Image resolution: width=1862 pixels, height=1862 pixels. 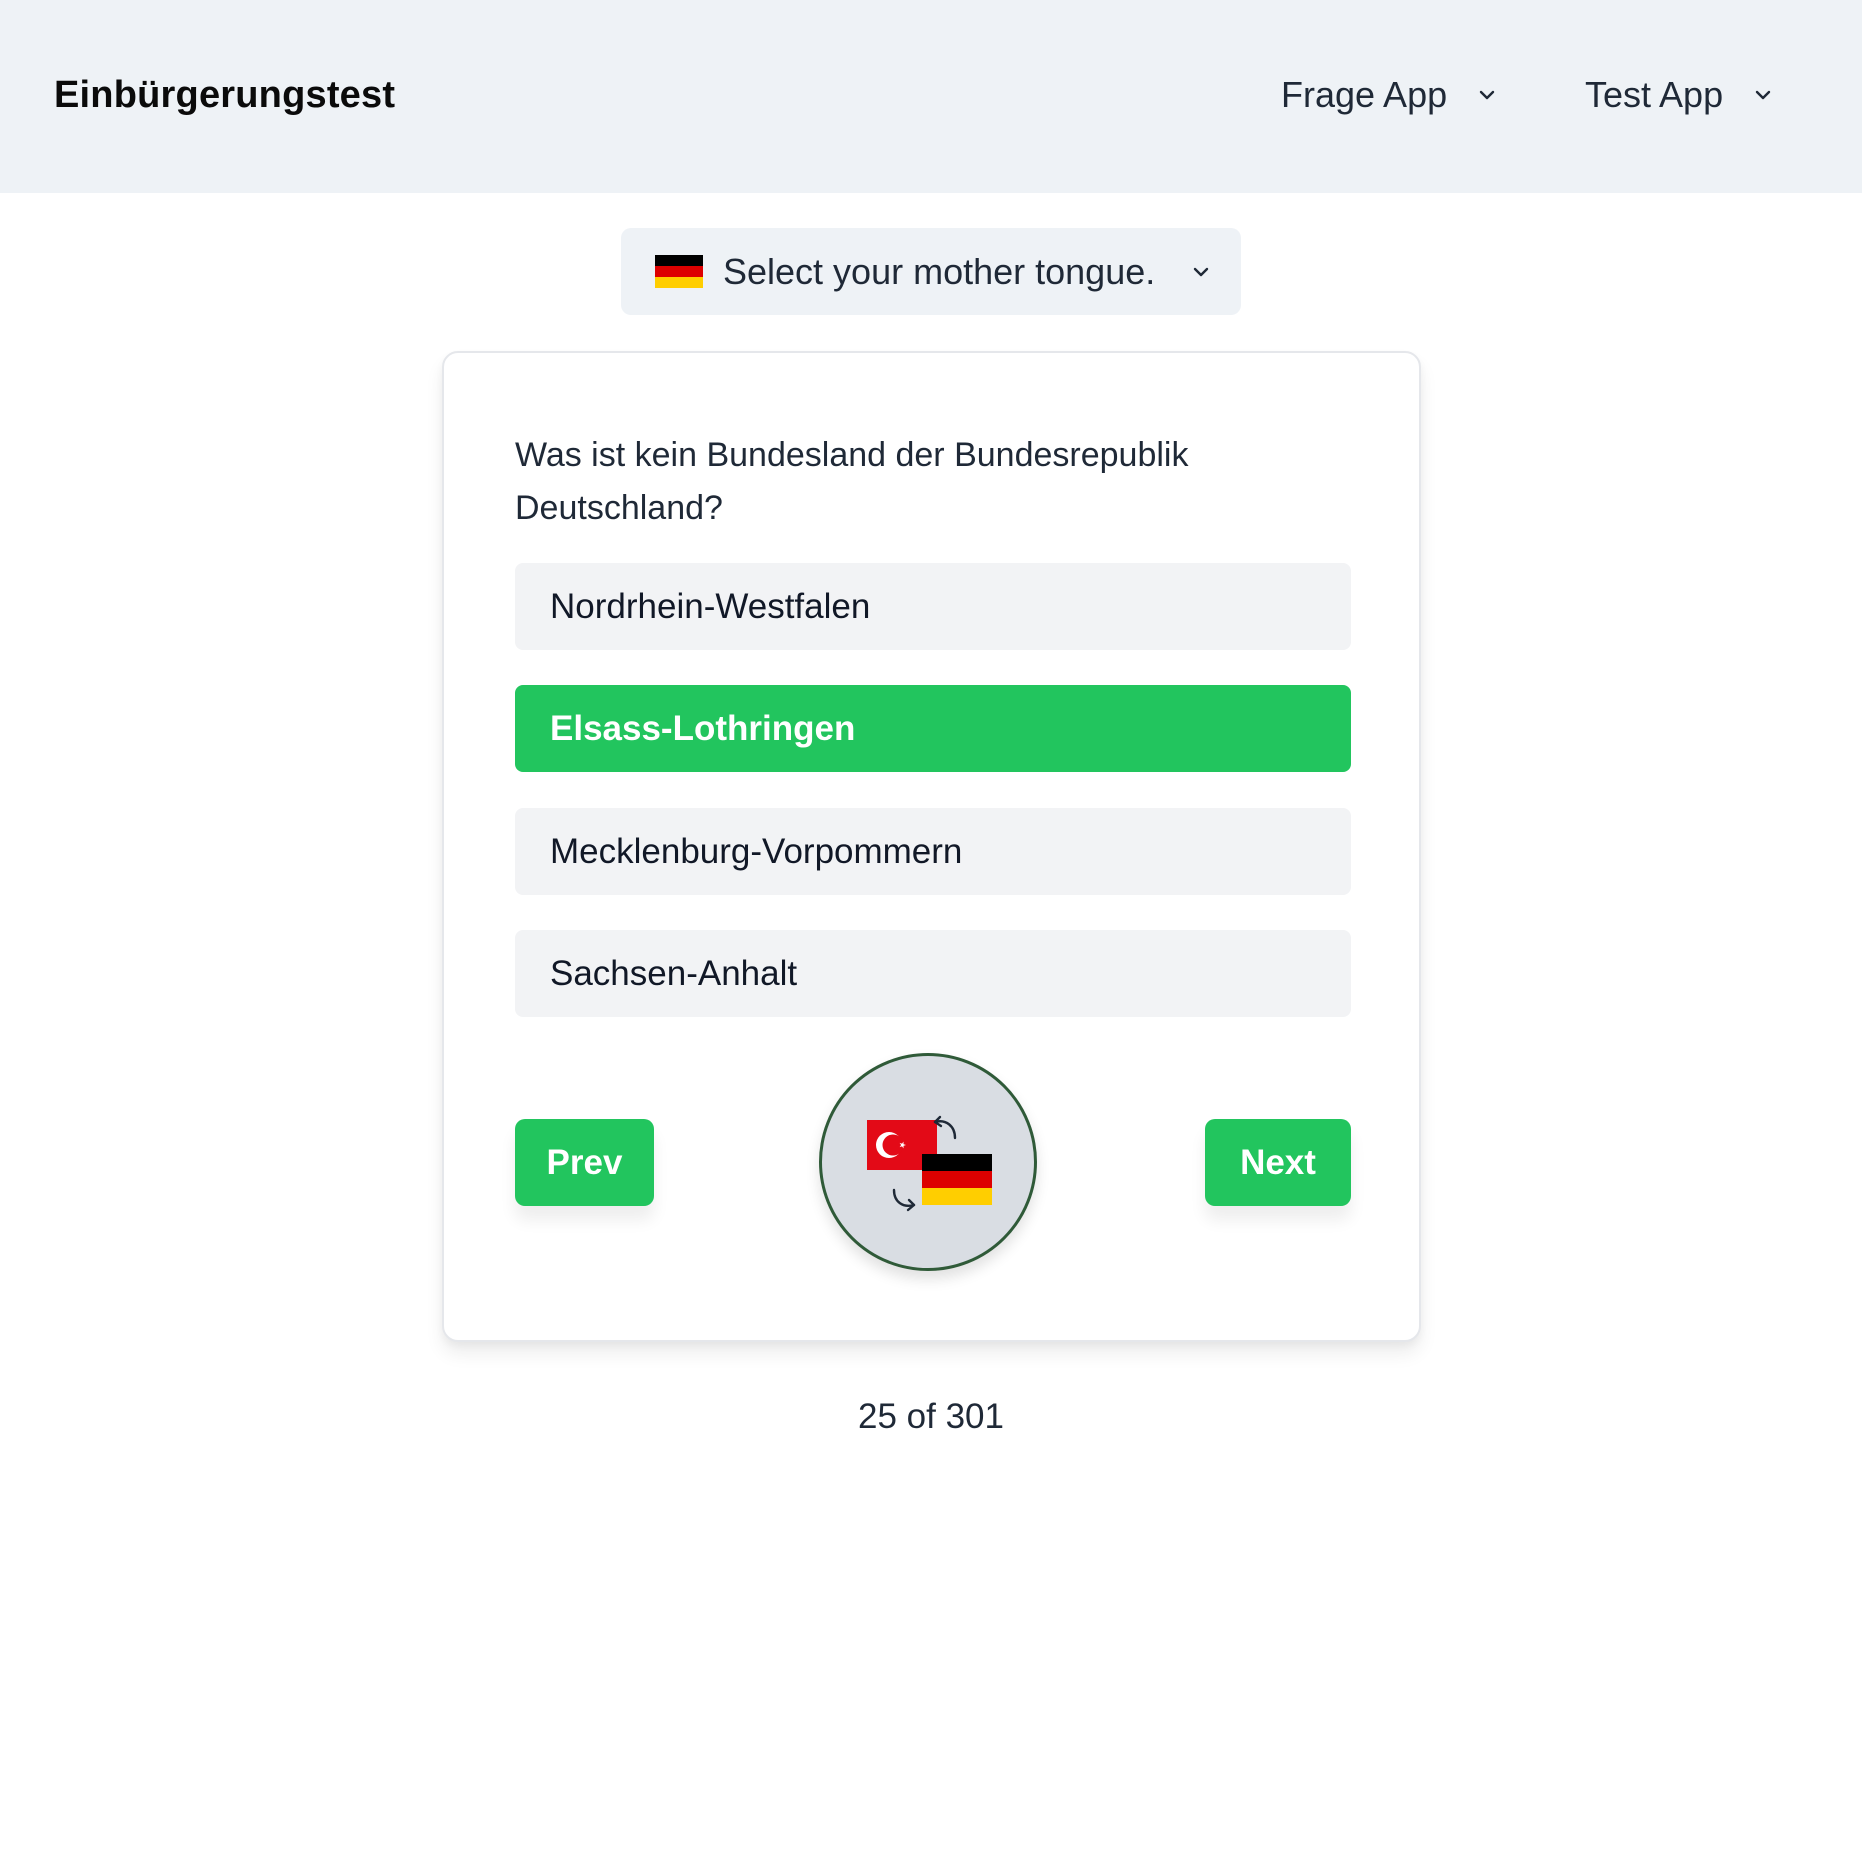 I want to click on question-counter: 25 of 301, so click(x=931, y=1416).